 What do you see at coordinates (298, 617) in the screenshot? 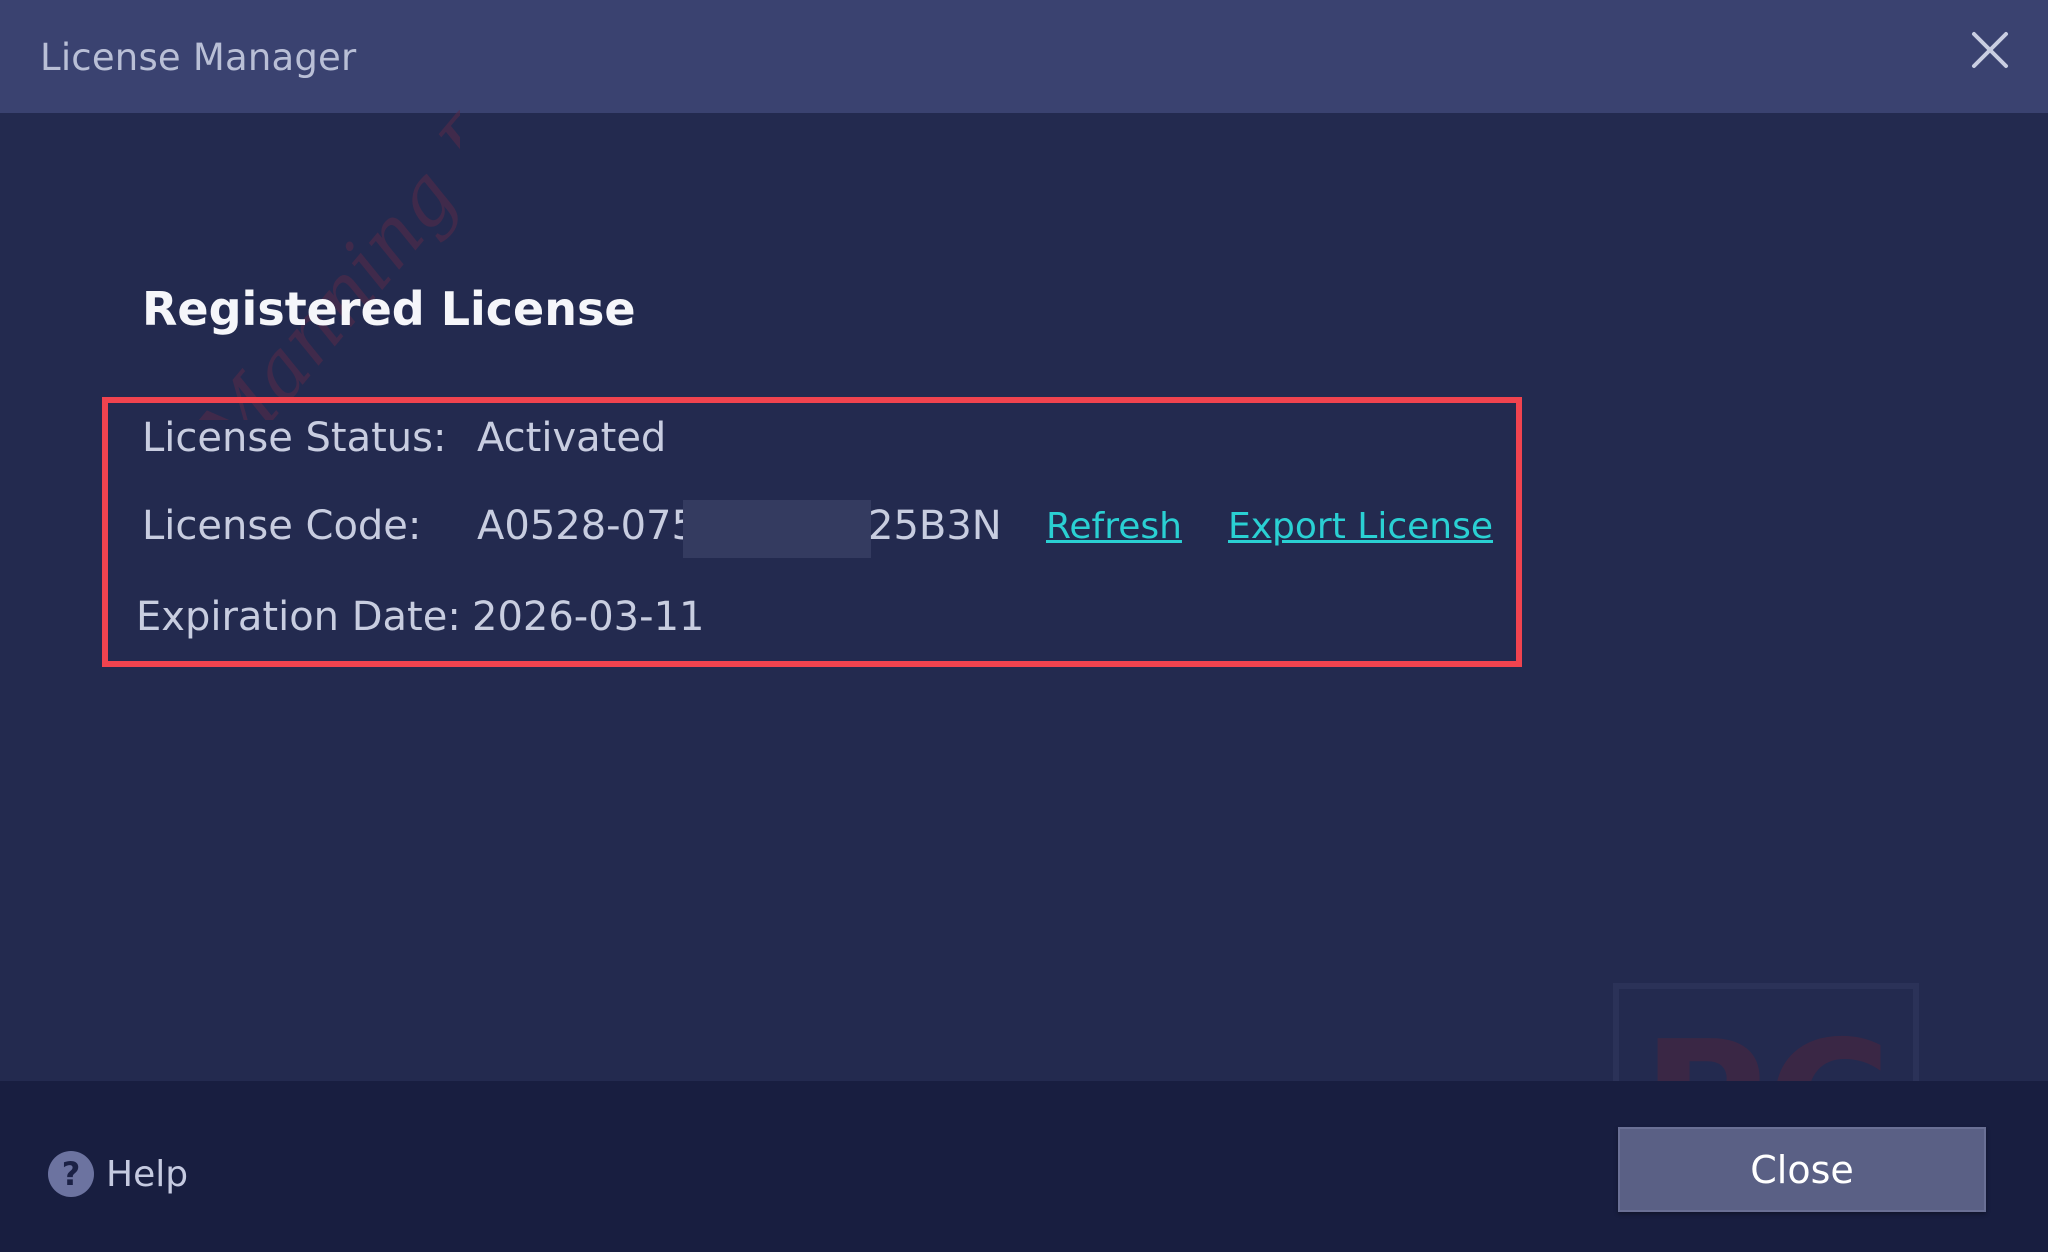
I see `expiration-date-label: Expiration Date:` at bounding box center [298, 617].